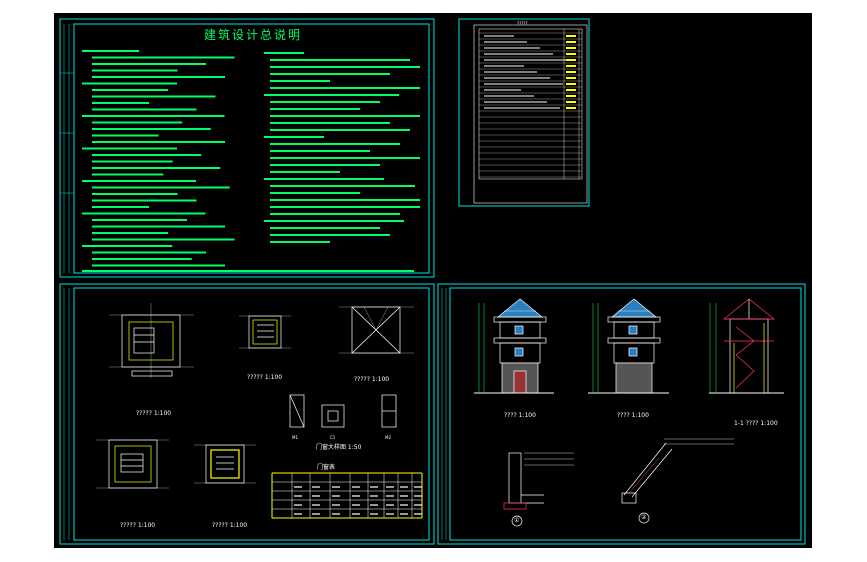 This screenshot has height=562, width=867. What do you see at coordinates (644, 517) in the screenshot?
I see `node-2-label: ②` at bounding box center [644, 517].